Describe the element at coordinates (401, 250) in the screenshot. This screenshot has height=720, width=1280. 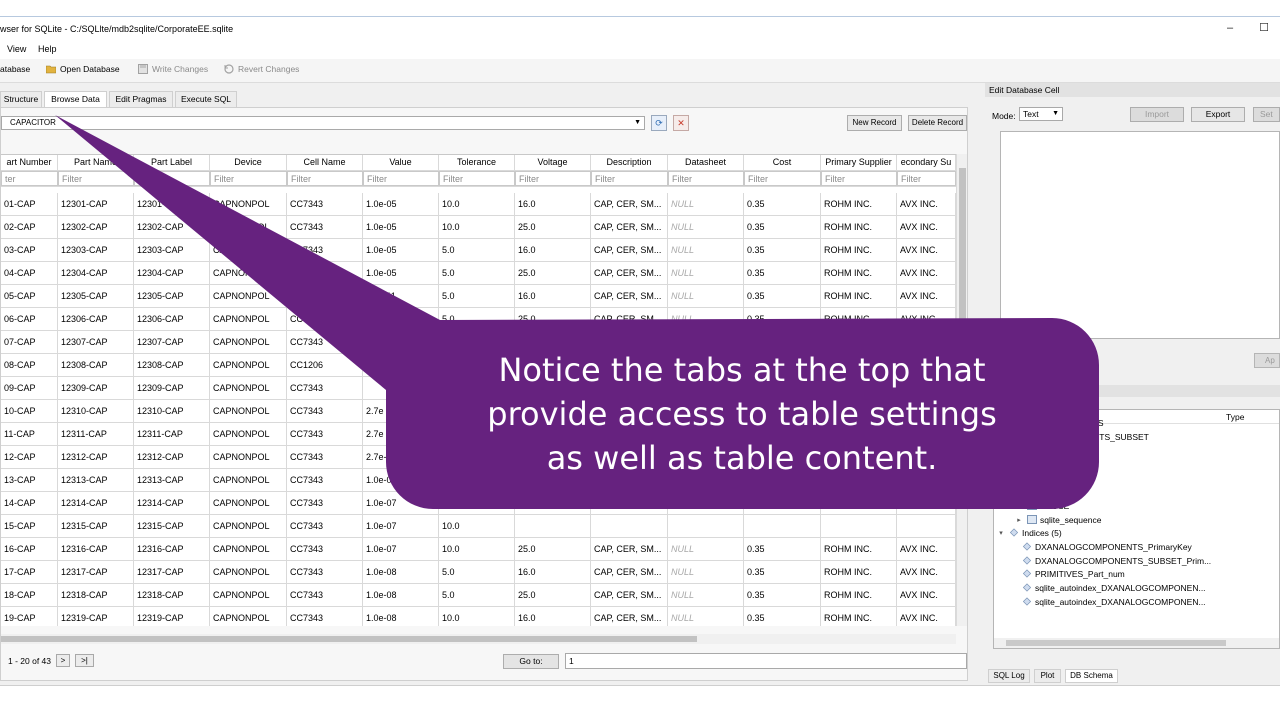
I see `table-cell: 1.0e-05` at that location.